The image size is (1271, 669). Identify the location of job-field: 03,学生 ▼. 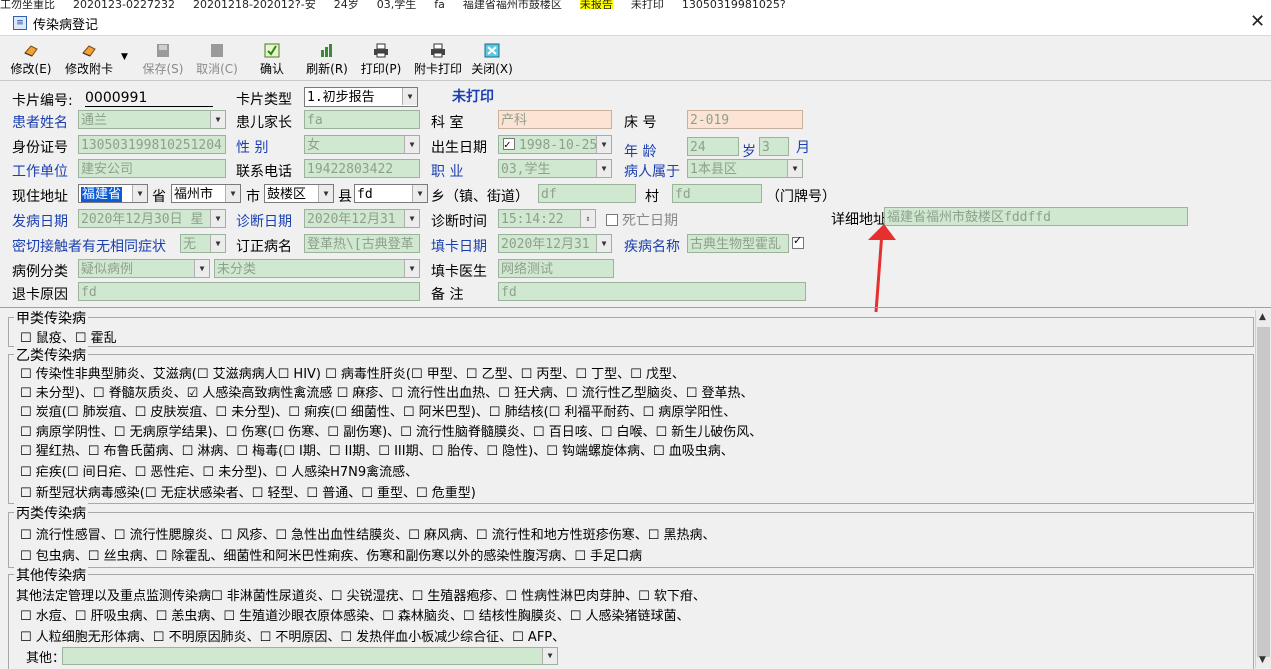
(555, 168).